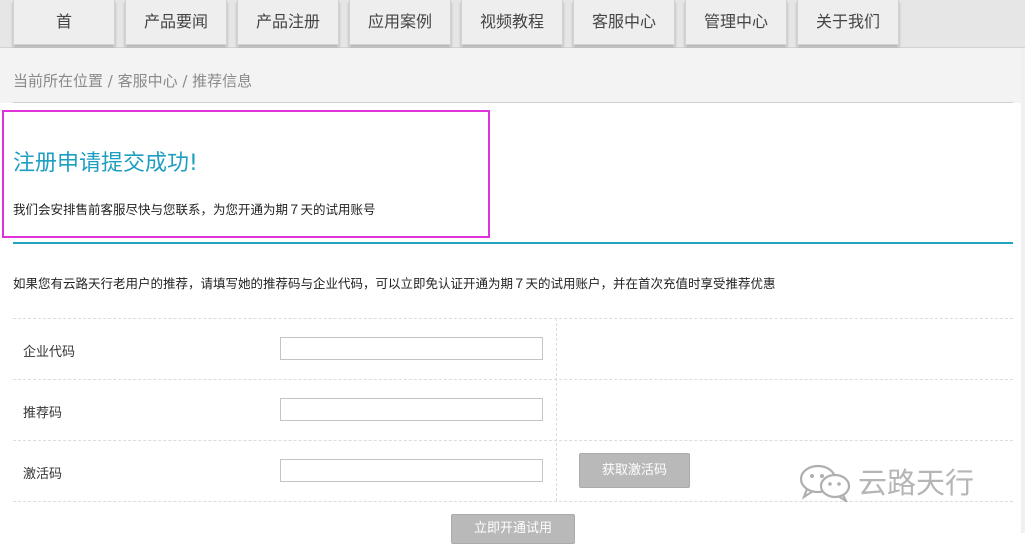 The height and width of the screenshot is (544, 1025). Describe the element at coordinates (400, 22) in the screenshot. I see `nav-cases: 应用案例` at that location.